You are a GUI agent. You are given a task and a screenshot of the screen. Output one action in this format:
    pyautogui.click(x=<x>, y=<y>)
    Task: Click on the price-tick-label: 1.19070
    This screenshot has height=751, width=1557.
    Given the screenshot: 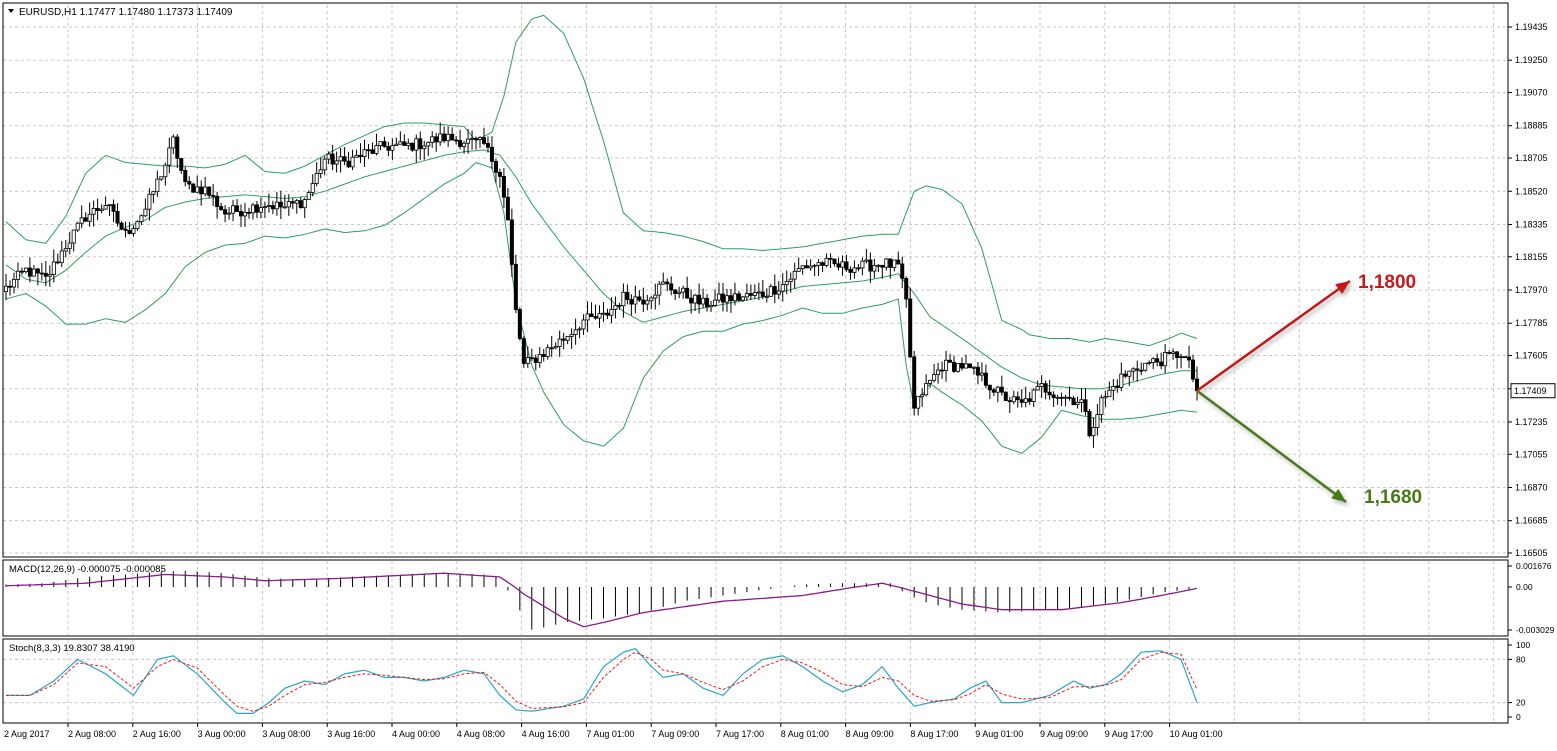 What is the action you would take?
    pyautogui.click(x=1531, y=93)
    